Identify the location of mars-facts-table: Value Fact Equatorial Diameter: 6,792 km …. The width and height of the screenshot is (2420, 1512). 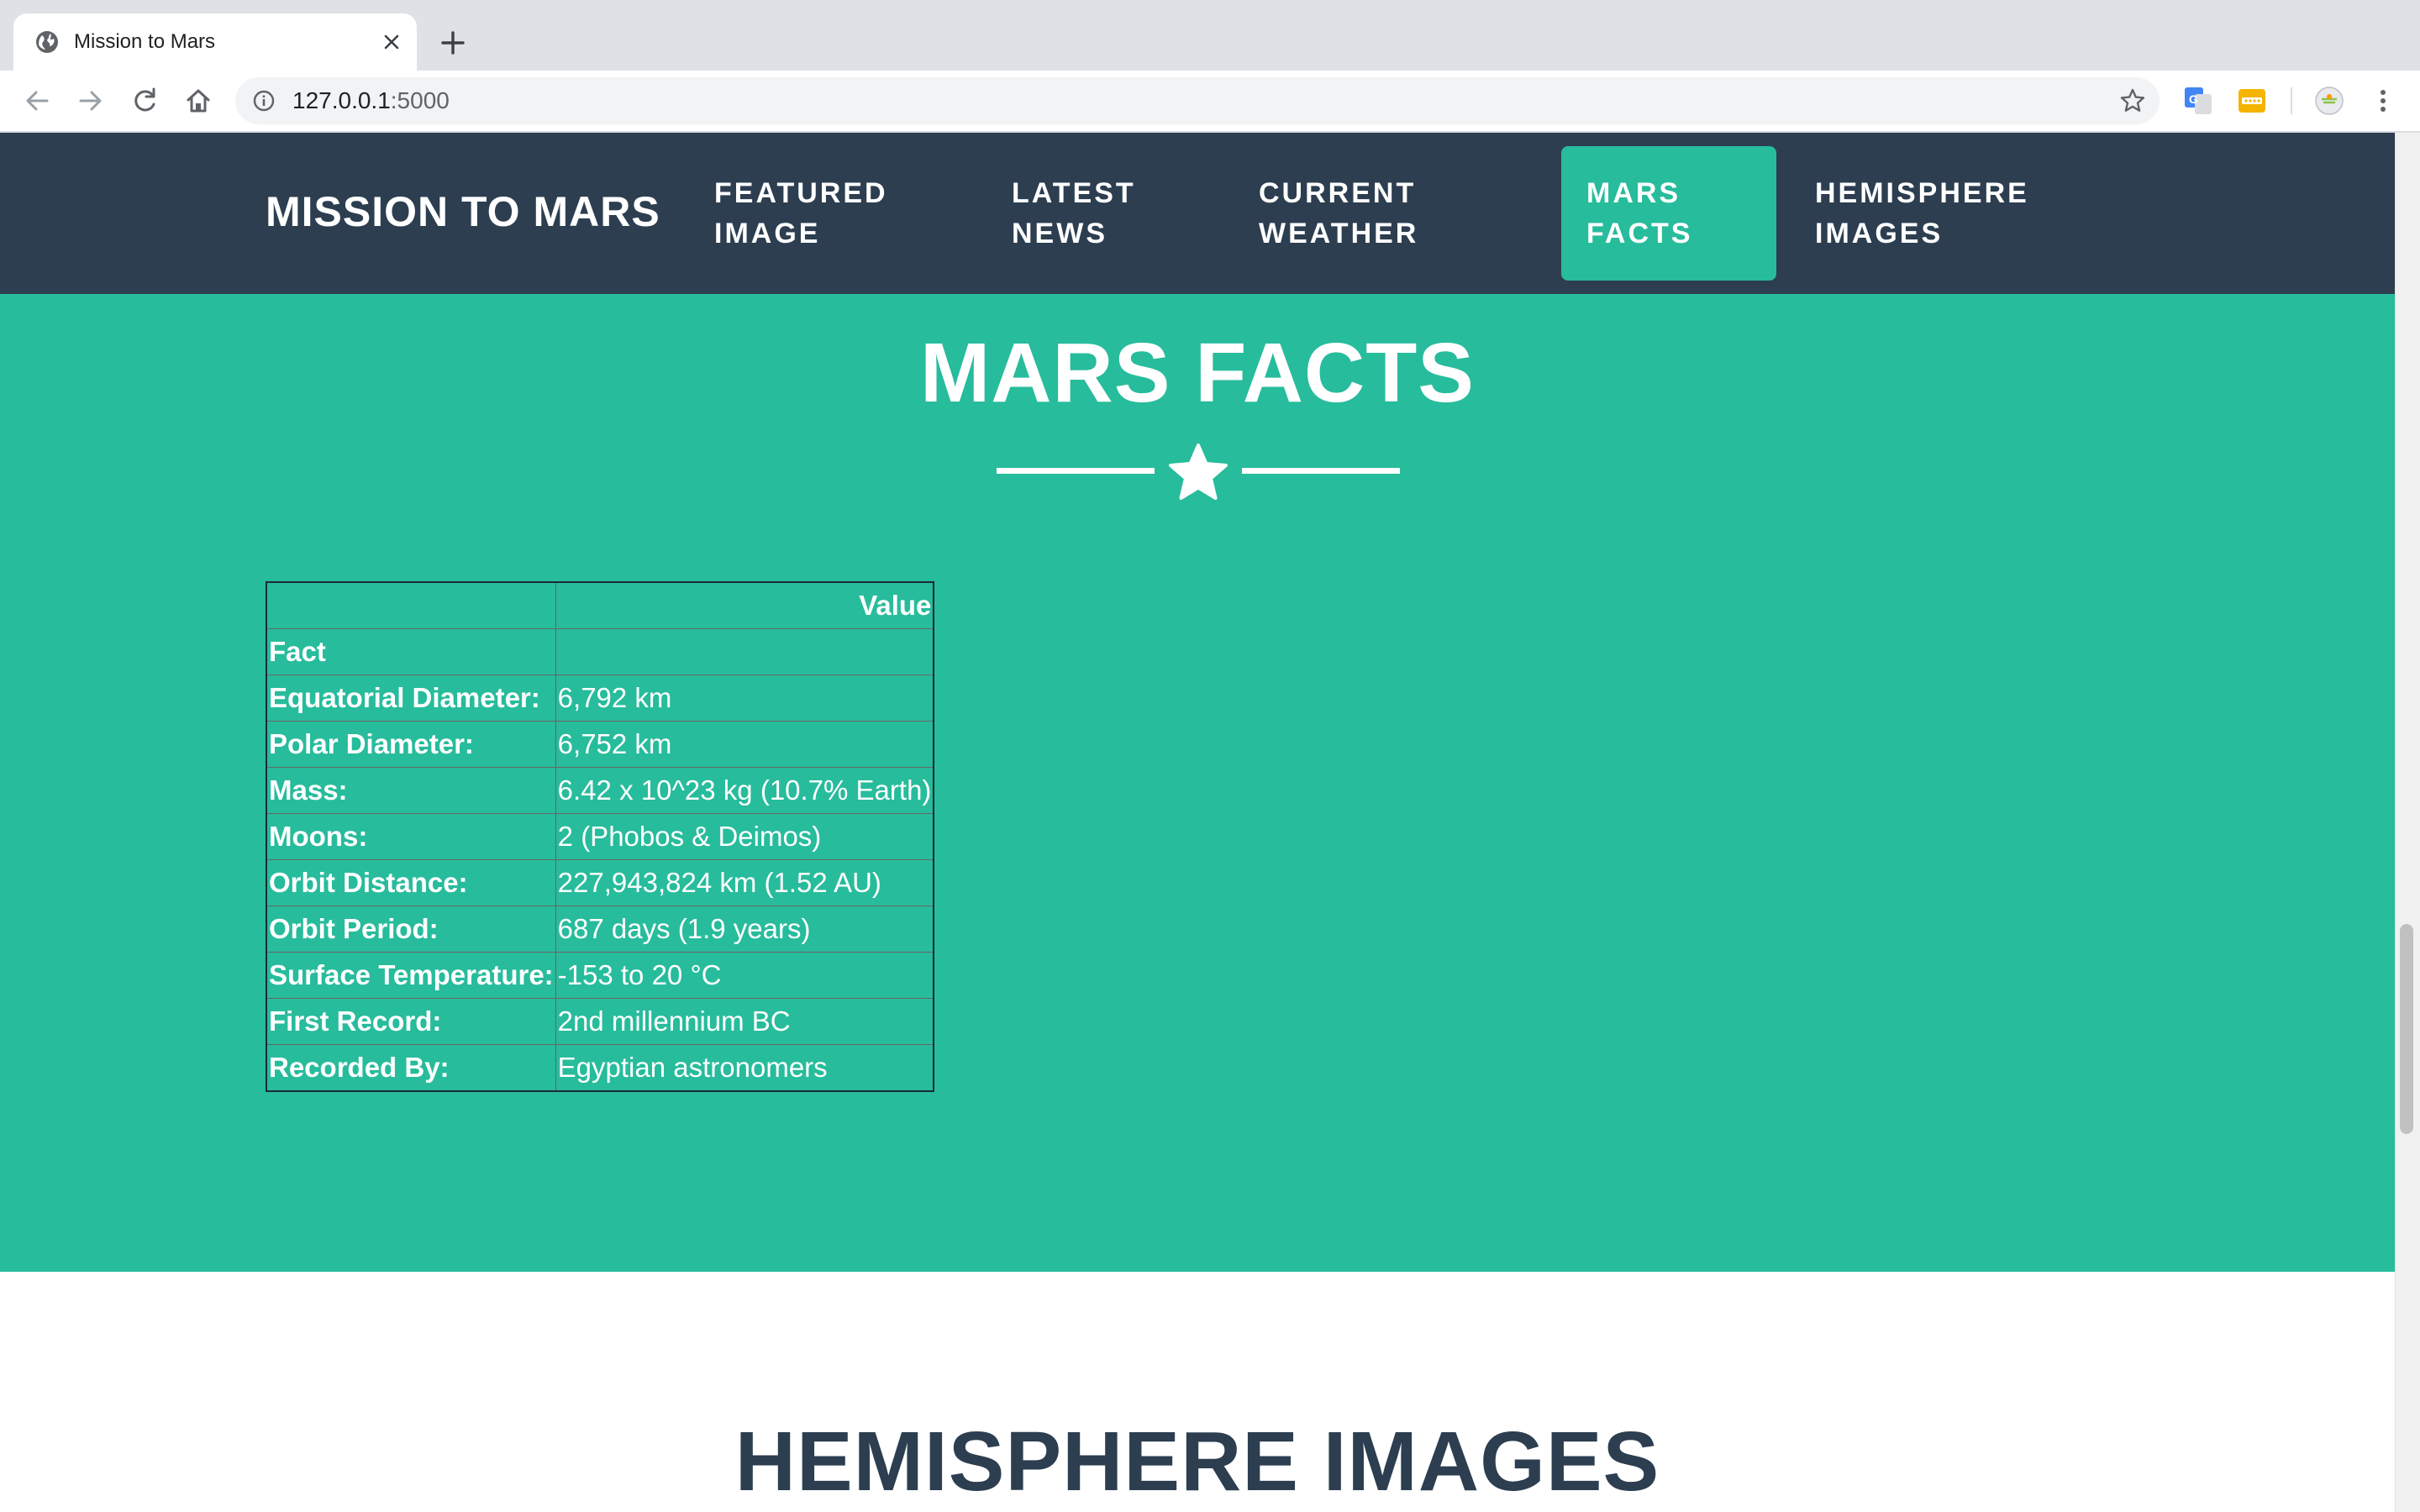
(600, 836).